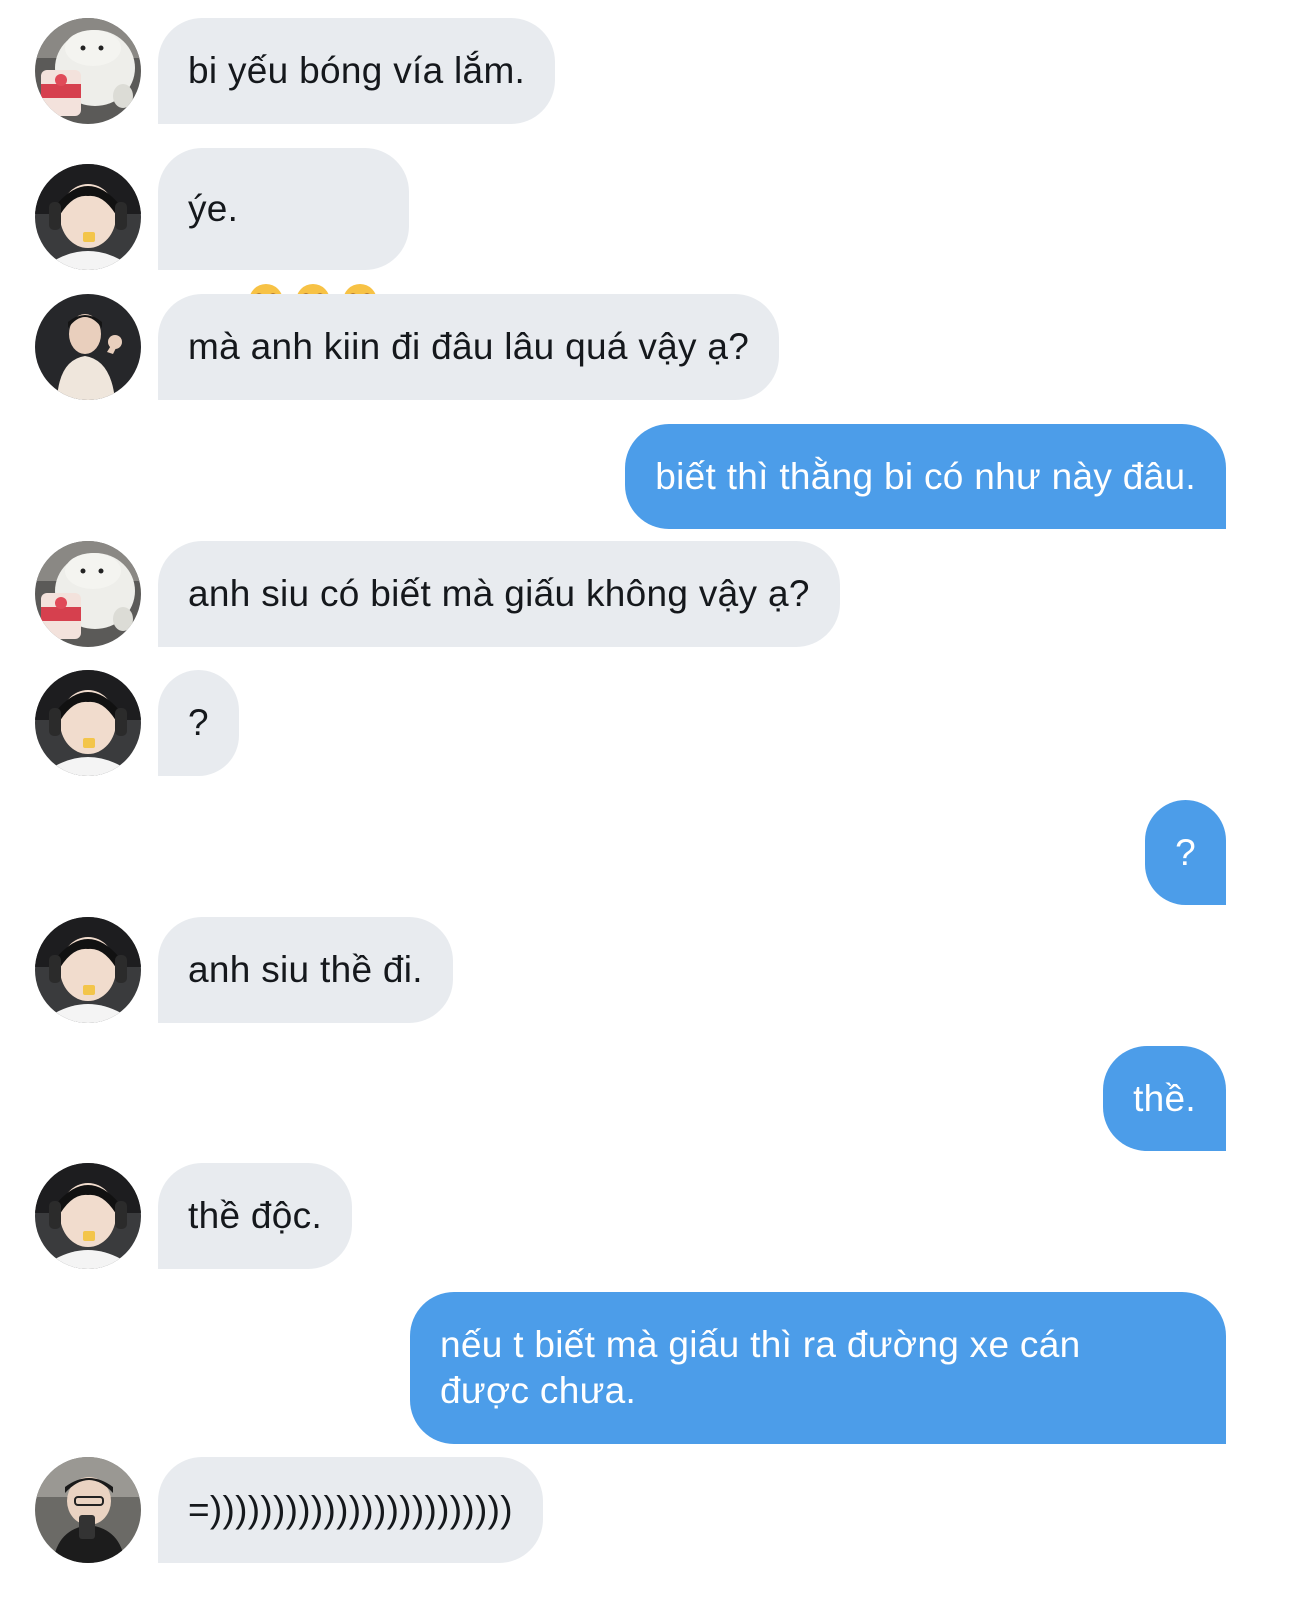 Image resolution: width=1290 pixels, height=1603 pixels. Describe the element at coordinates (645, 970) in the screenshot. I see `message-row: anh siu thề đi.` at that location.